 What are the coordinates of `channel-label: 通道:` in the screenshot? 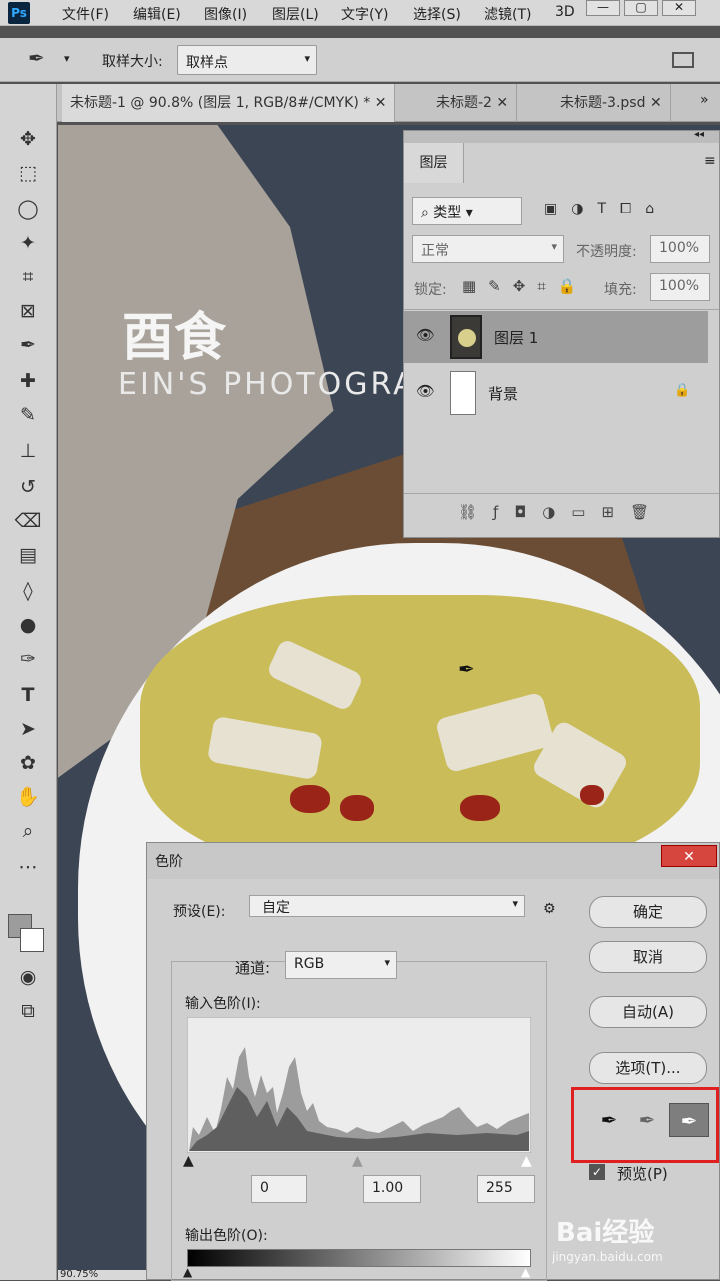 It's located at (253, 968).